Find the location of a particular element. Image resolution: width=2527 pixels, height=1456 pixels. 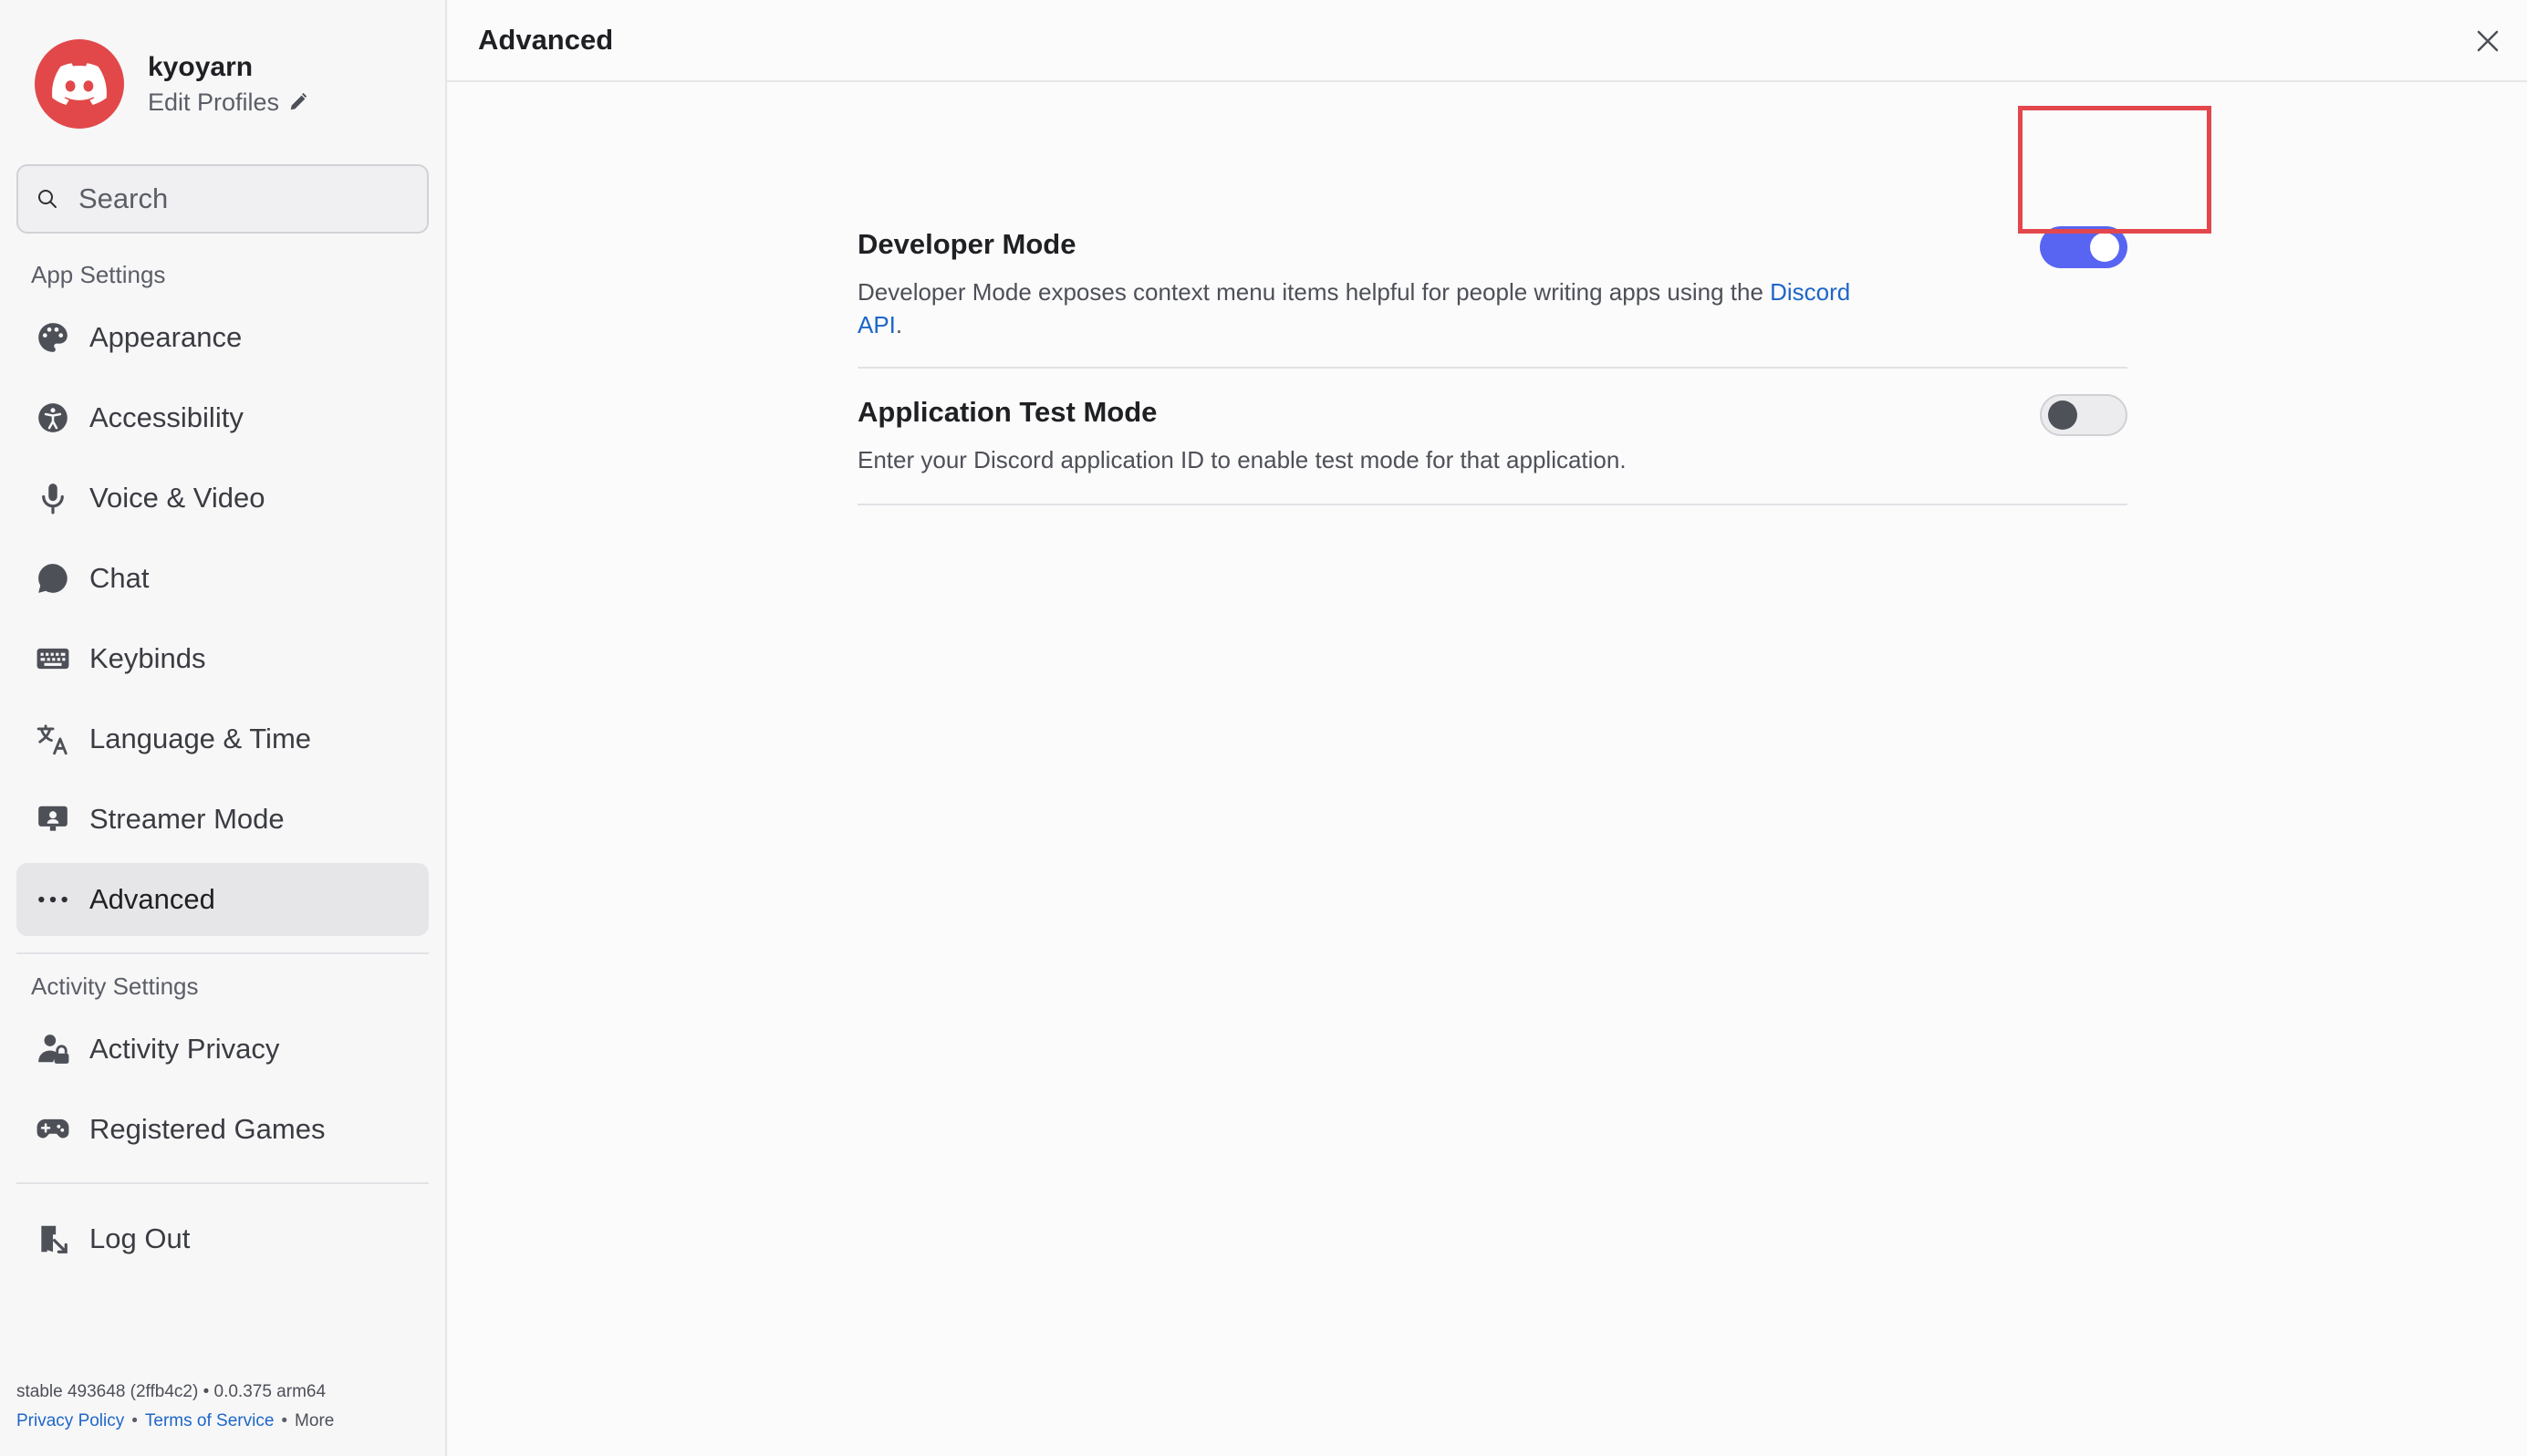

profile-header: kyoyarn Edit Profiles is located at coordinates (222, 64).